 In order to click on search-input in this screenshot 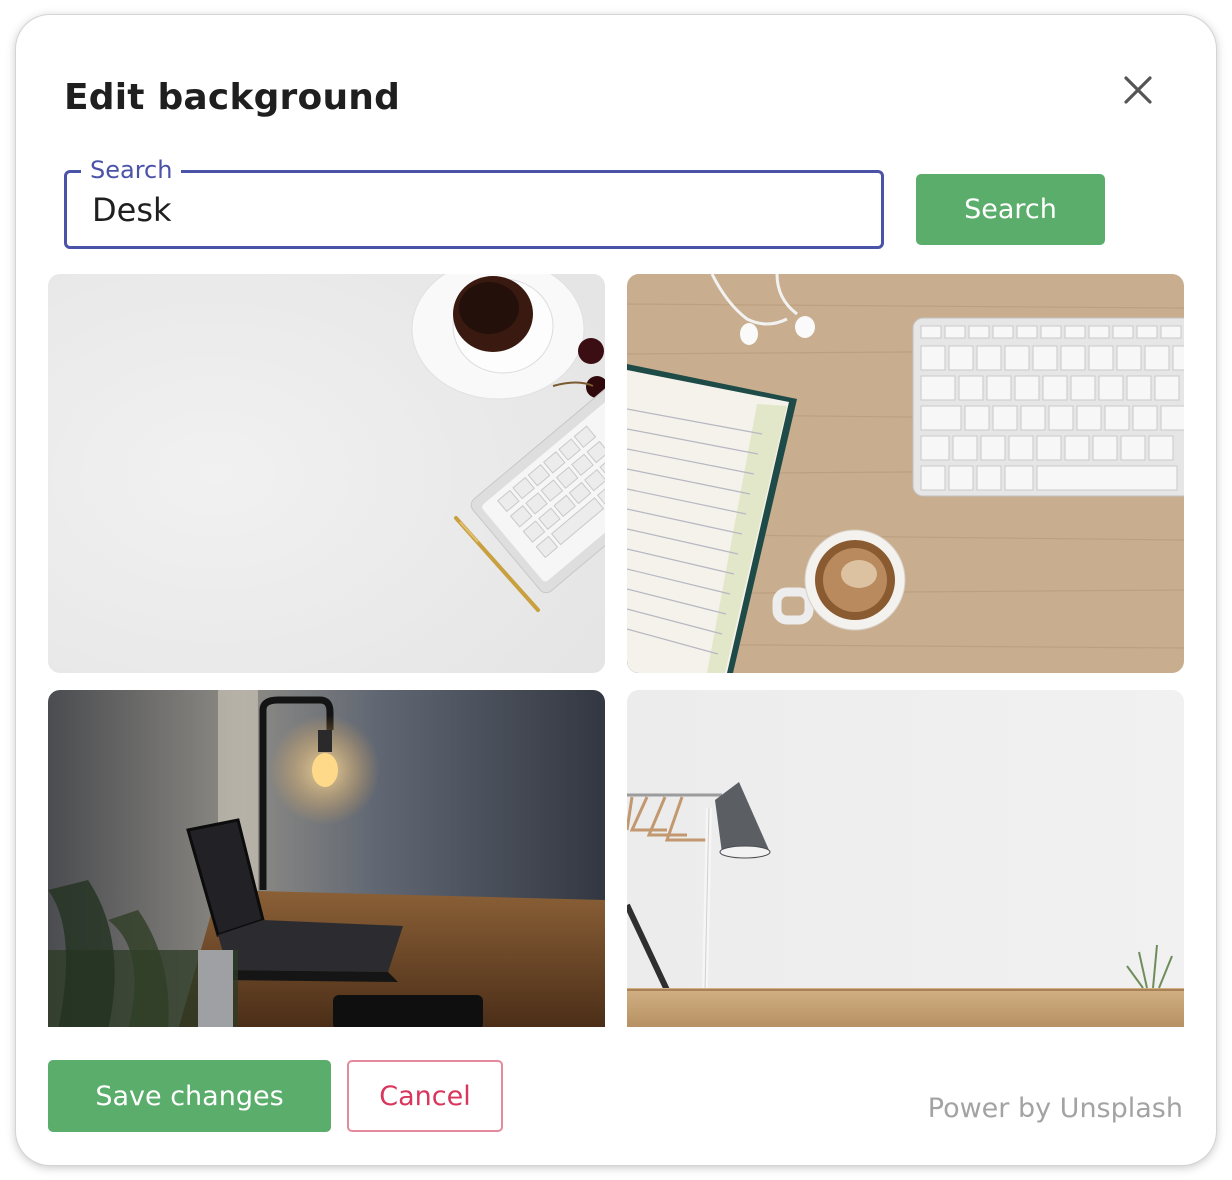, I will do `click(472, 210)`.